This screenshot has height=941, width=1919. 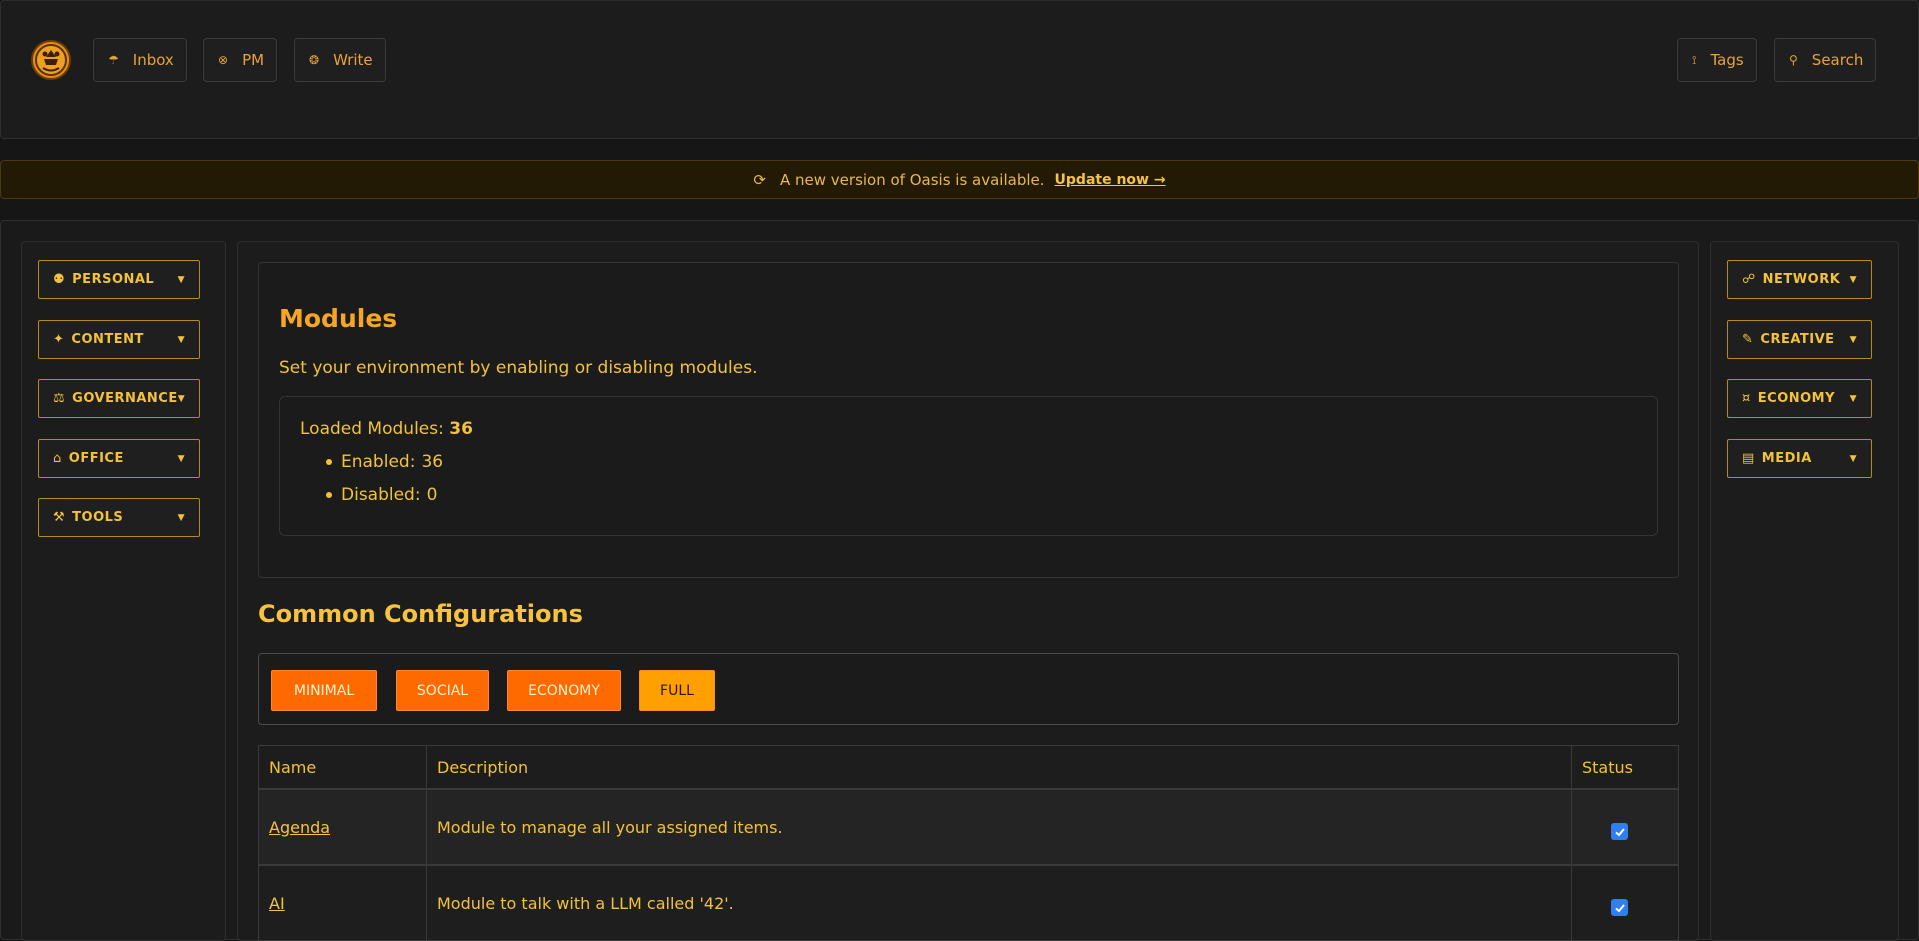 I want to click on menu-tools: ⚒ TOOLS ▼, so click(x=119, y=517).